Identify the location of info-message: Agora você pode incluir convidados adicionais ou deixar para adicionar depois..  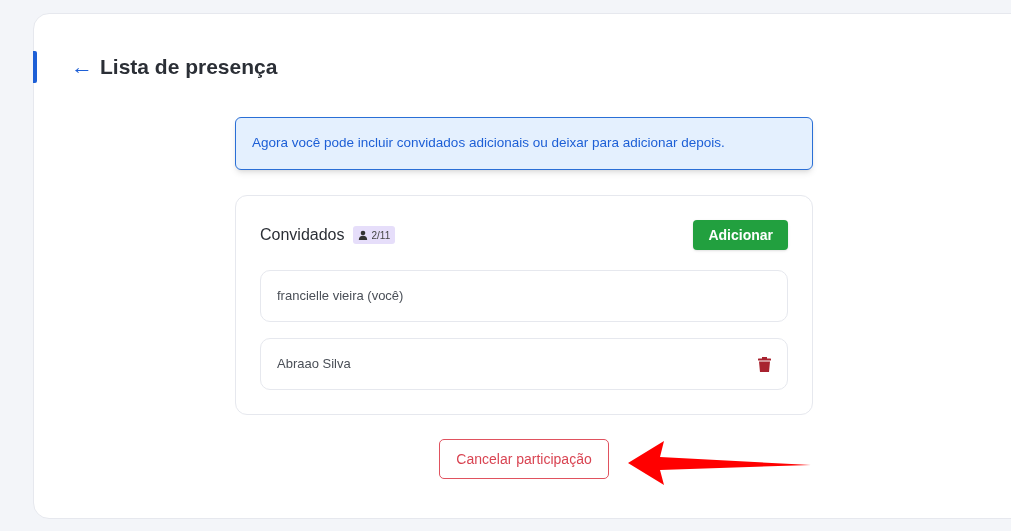
(524, 143).